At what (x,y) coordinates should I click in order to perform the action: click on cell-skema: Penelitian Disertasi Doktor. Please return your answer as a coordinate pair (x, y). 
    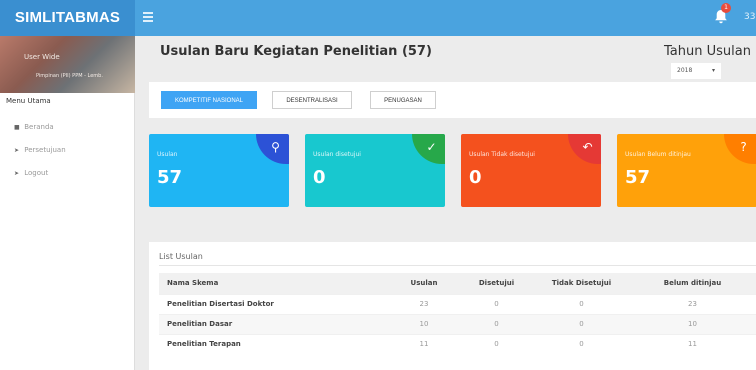
    Looking at the image, I should click on (274, 303).